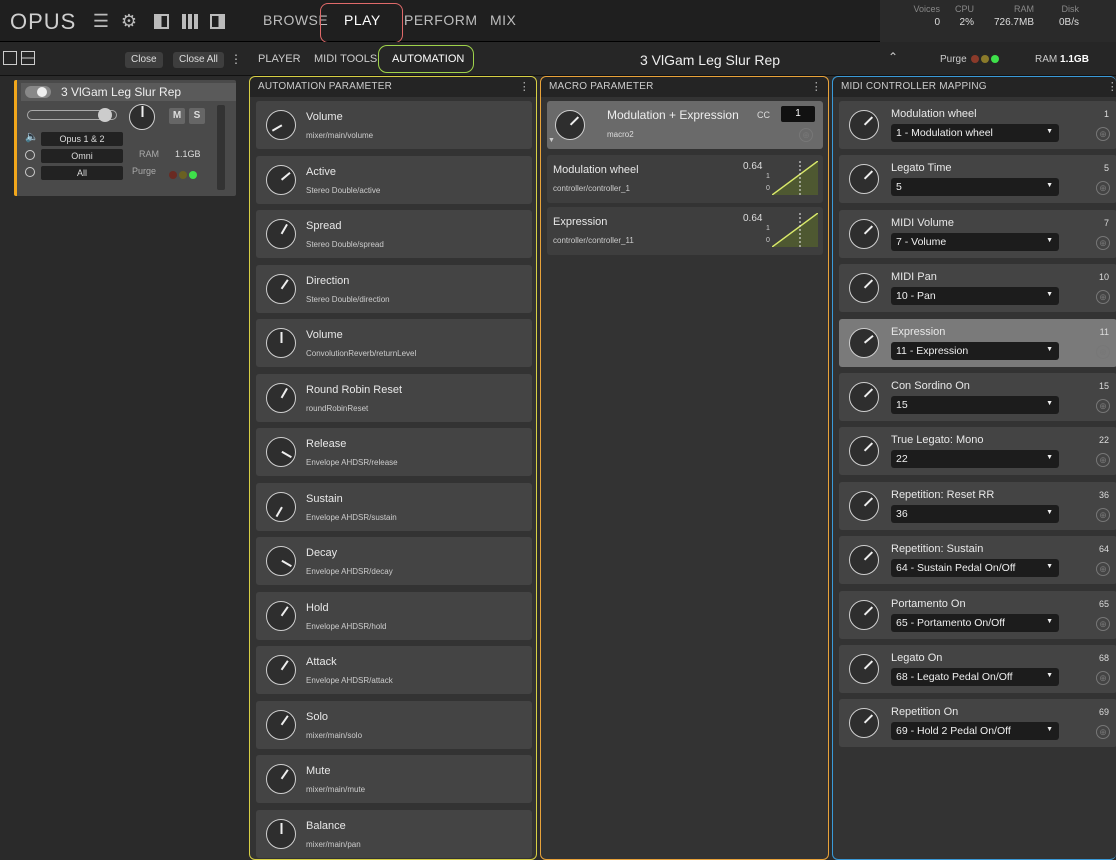 This screenshot has height=860, width=1116. I want to click on midi-mapping-item: Repetition: Reset RR 36 36 ▼ ⊕, so click(977, 505).